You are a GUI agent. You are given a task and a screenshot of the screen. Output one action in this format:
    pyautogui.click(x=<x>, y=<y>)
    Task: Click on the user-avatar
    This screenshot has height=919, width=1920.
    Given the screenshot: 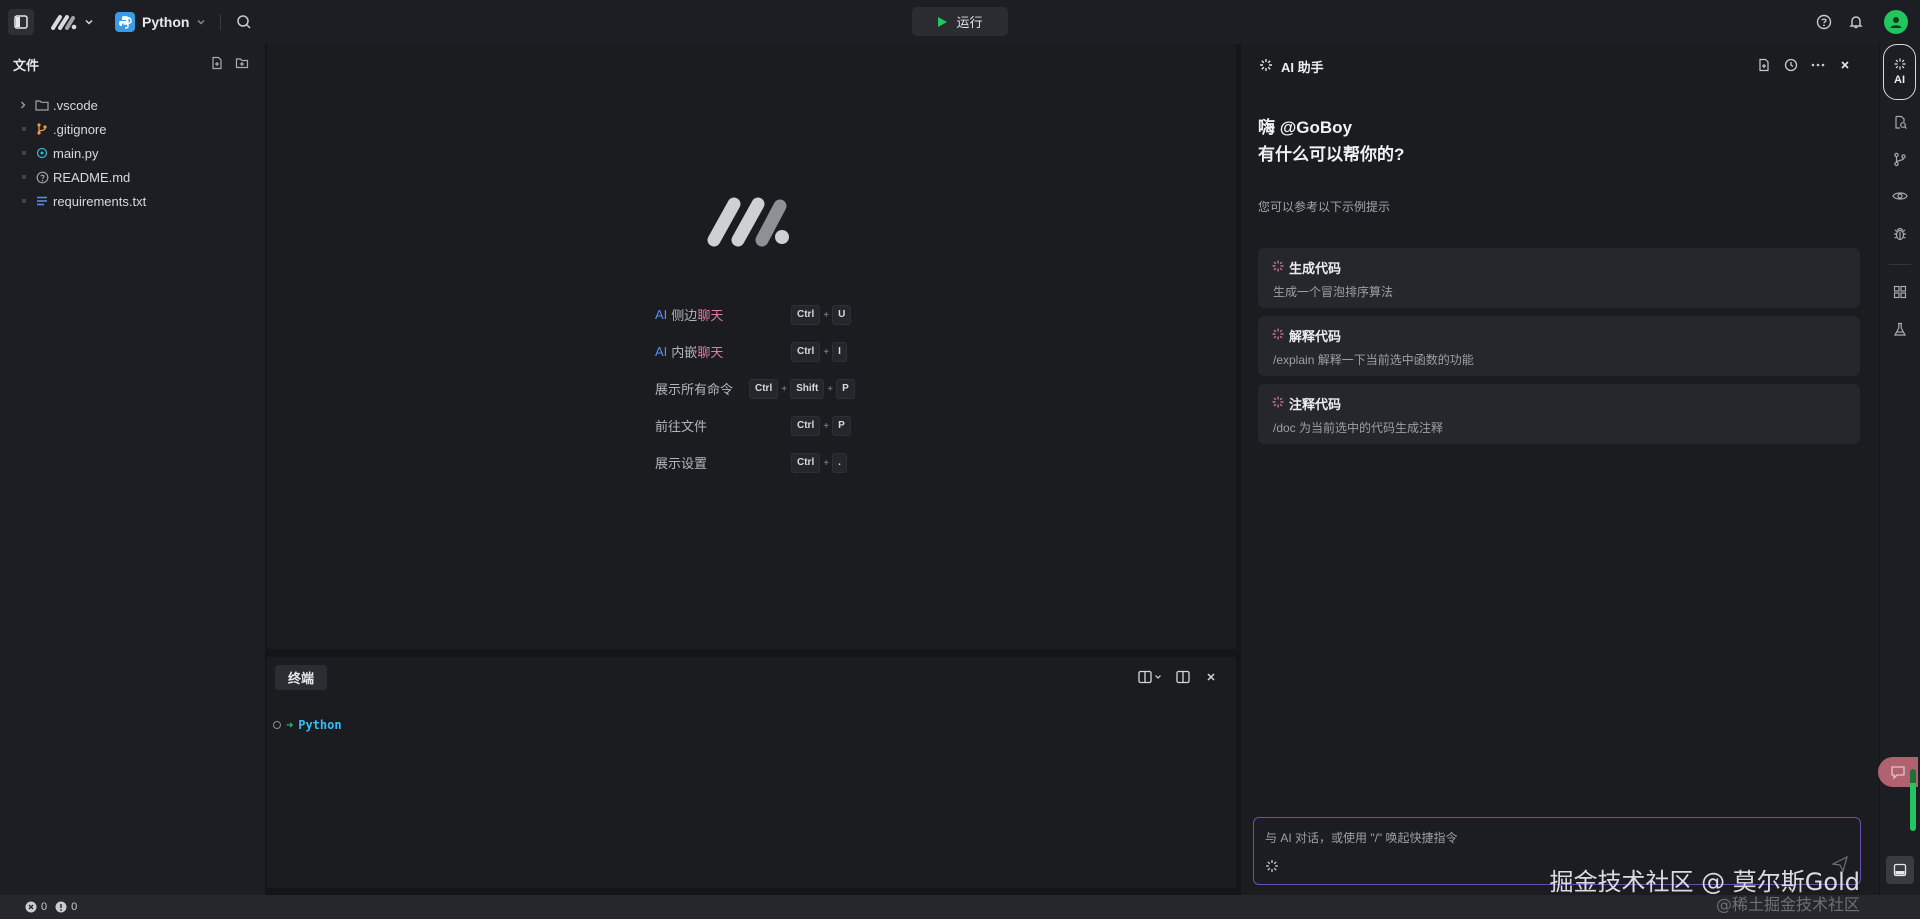 What is the action you would take?
    pyautogui.click(x=1896, y=22)
    